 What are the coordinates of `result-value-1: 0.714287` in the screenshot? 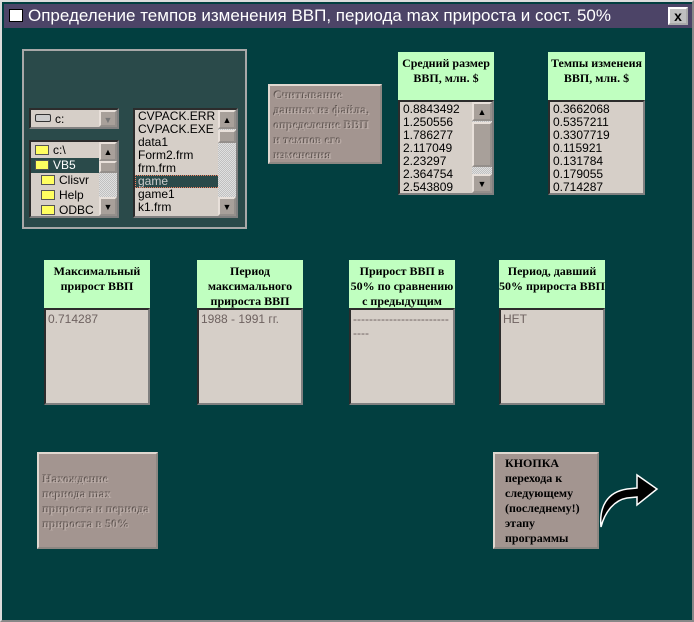 It's located at (97, 356).